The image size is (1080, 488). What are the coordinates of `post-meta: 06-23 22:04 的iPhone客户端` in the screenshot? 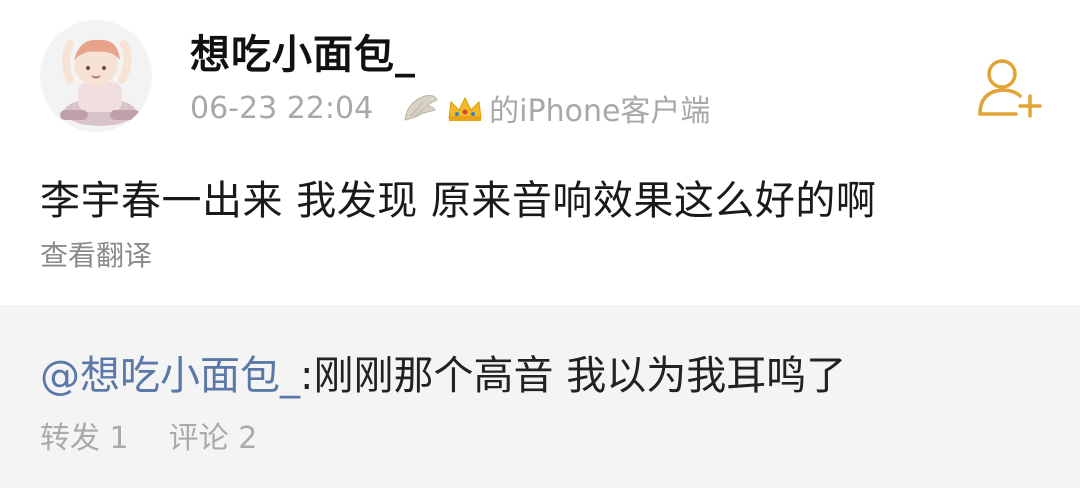 It's located at (450, 109).